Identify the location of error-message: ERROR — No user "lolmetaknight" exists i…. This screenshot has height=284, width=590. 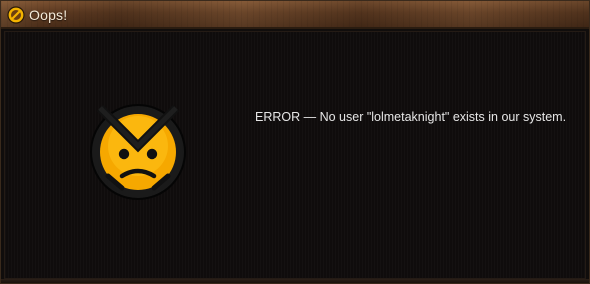
(411, 117).